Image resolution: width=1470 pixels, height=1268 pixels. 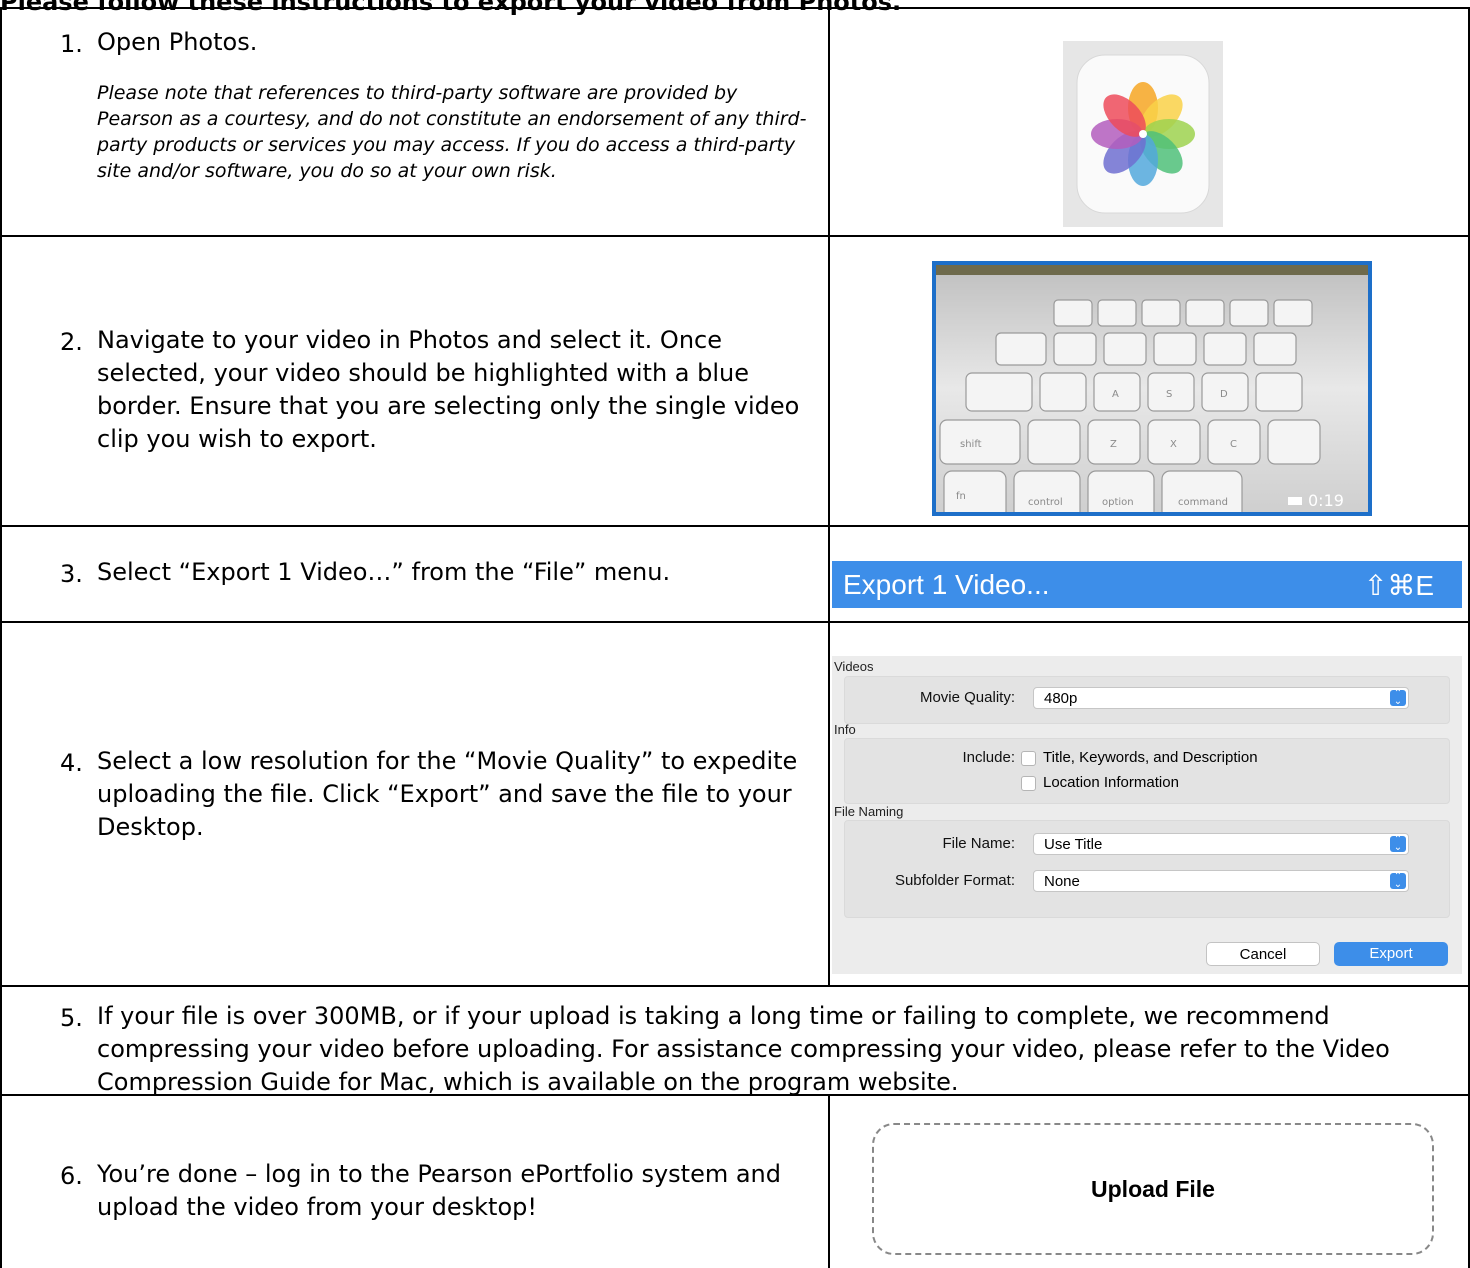 I want to click on key-shift: shift, so click(x=971, y=444).